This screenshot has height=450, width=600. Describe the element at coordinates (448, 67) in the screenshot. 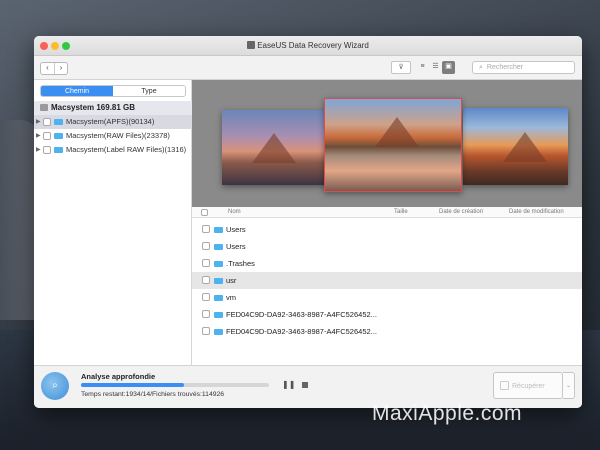

I see `cover-flow-view-button: ▣` at that location.